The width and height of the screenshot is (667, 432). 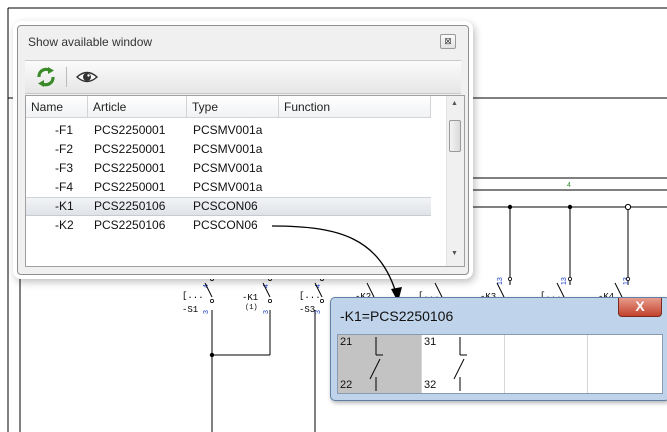 I want to click on contact-preview-window: -K1=PCS2250106 X 21 22 31 32, so click(x=498, y=349).